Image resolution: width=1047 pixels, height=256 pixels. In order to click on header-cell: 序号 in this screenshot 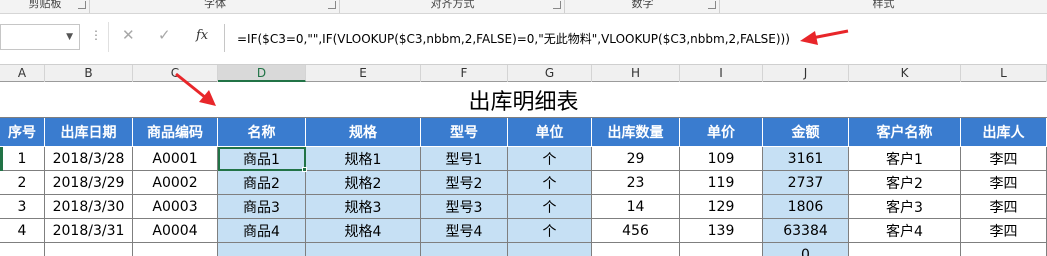, I will do `click(22, 132)`.